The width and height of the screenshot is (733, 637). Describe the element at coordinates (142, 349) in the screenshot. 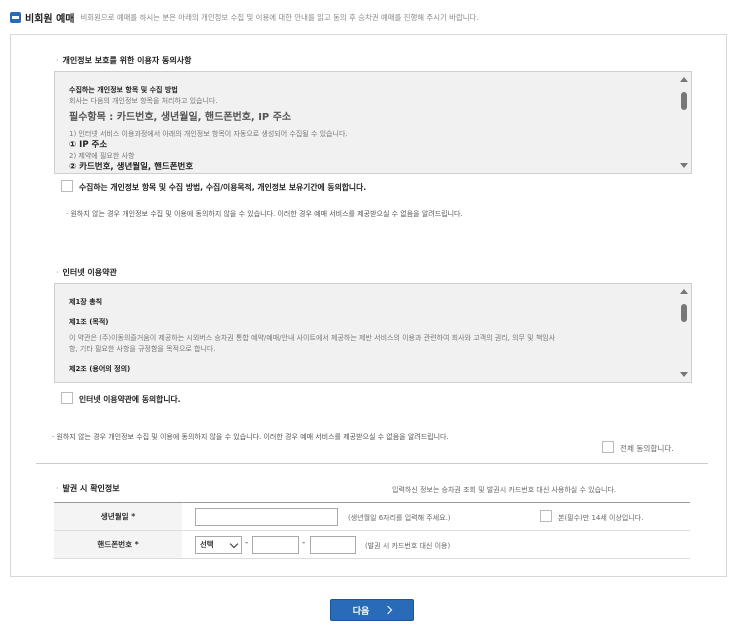

I see `terms-line: 항, 기타 필요한 사항을 규정함을 목적으로 합니다.` at that location.